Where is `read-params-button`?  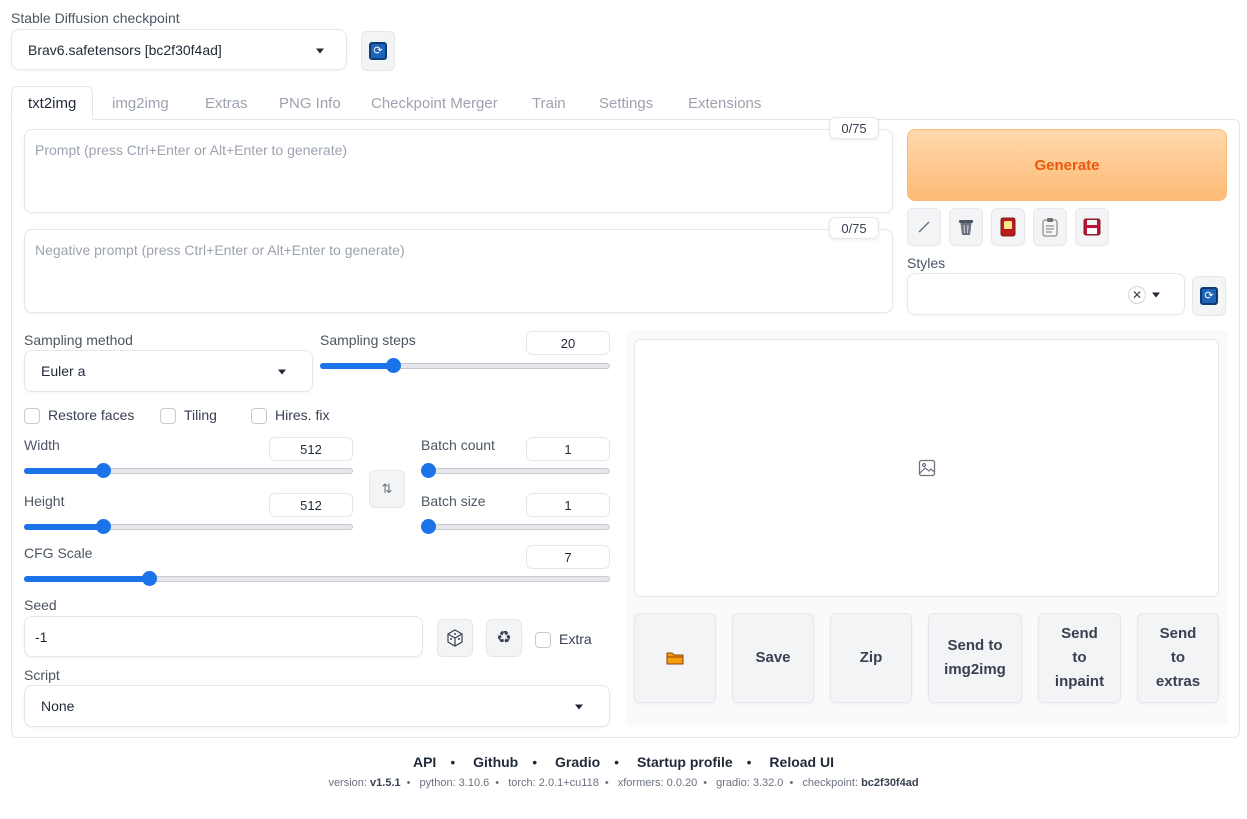 read-params-button is located at coordinates (924, 227).